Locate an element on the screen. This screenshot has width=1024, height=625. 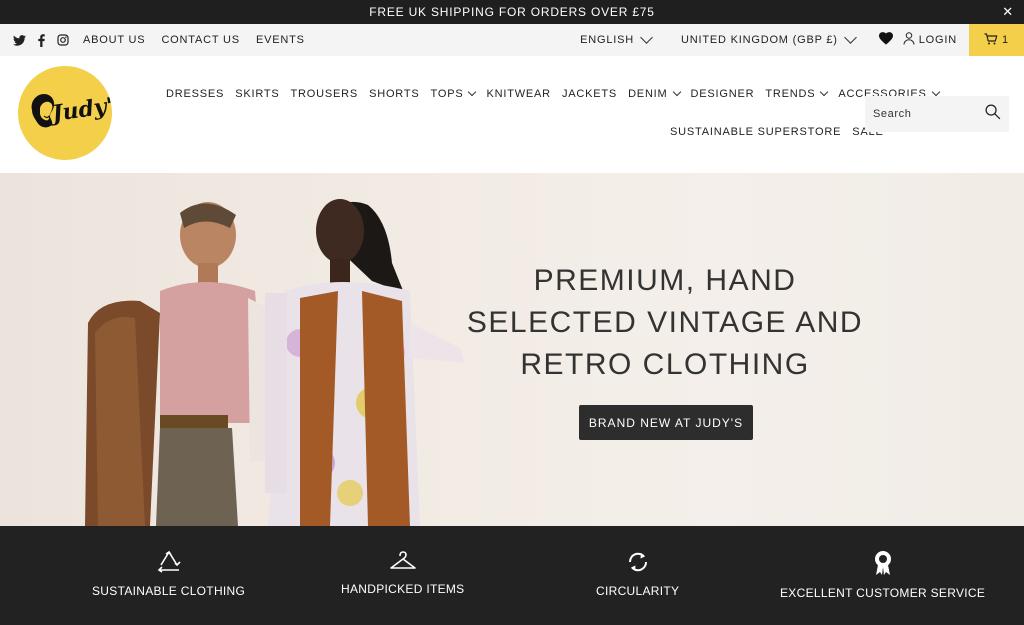
nav-label: SHORTS is located at coordinates (394, 94).